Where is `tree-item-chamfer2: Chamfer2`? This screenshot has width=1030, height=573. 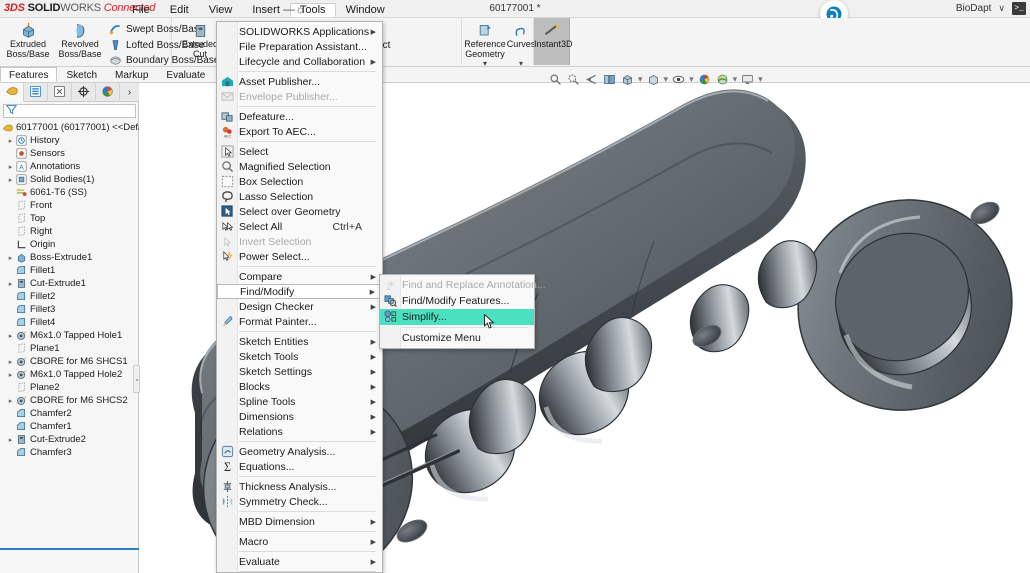
tree-item-chamfer2: Chamfer2 is located at coordinates (69, 413).